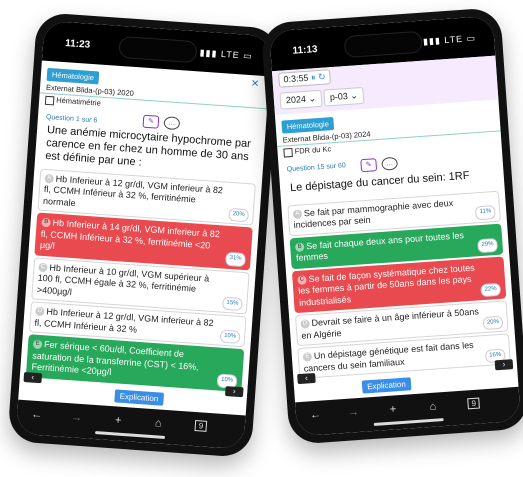  Describe the element at coordinates (255, 82) in the screenshot. I see `close-icon: ×` at that location.